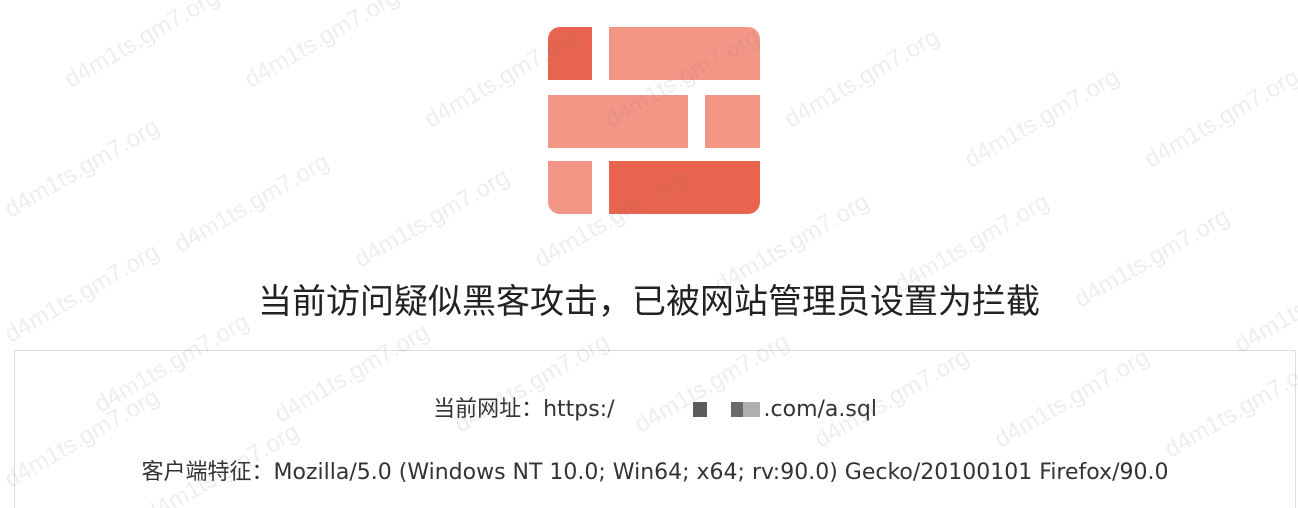 Image resolution: width=1298 pixels, height=508 pixels. I want to click on block-message-heading: 当前访问疑似黑客攻击，已被网站管理员设置为拦截, so click(649, 302).